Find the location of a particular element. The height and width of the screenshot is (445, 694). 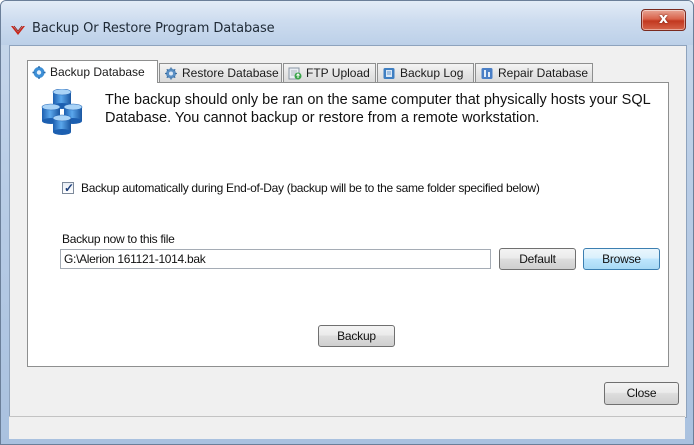

backup-path-input is located at coordinates (275, 259).